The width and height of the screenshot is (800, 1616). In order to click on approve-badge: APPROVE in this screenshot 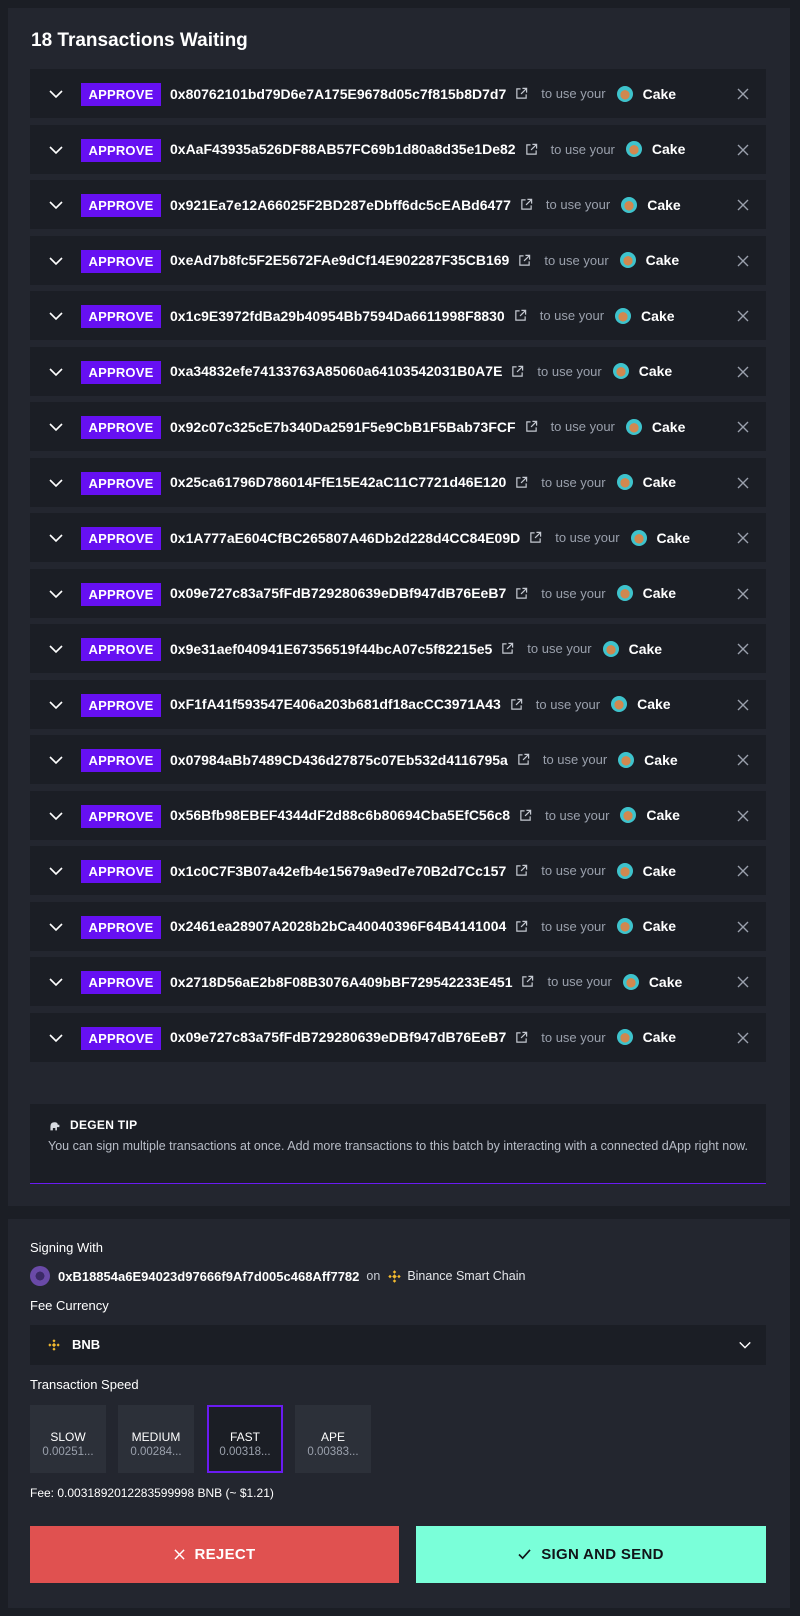, I will do `click(121, 316)`.